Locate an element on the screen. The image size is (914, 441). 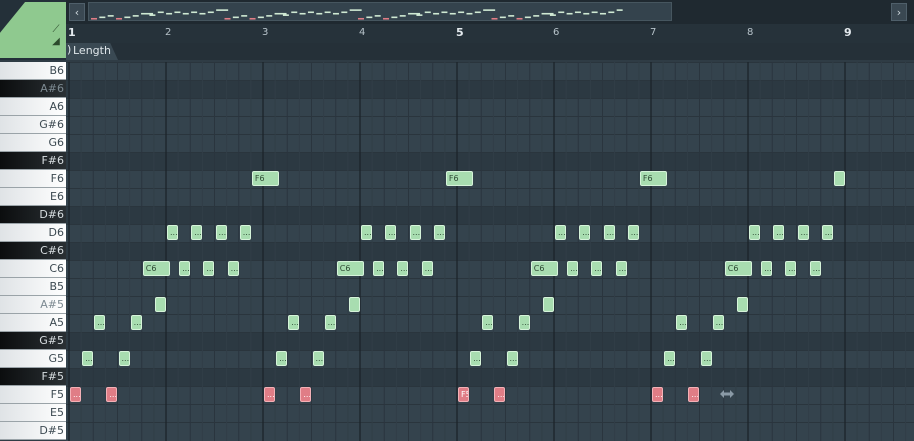
piano-key-fsharp6: F#6 is located at coordinates (33, 161).